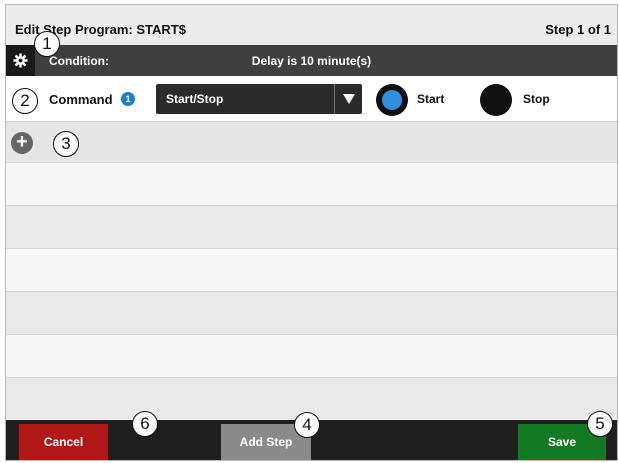 The image size is (619, 463). Describe the element at coordinates (311, 25) in the screenshot. I see `title-bar: Edit Step Program: START$ Step 1 of 1` at that location.